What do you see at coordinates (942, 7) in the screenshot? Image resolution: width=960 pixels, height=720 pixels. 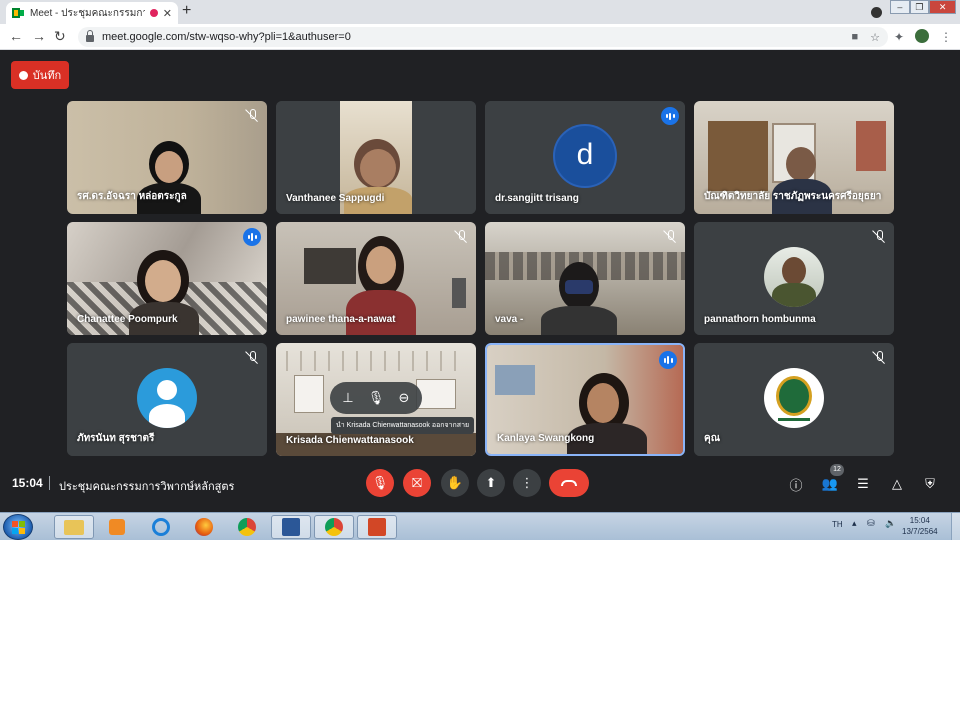 I see `window-close-button: ✕` at bounding box center [942, 7].